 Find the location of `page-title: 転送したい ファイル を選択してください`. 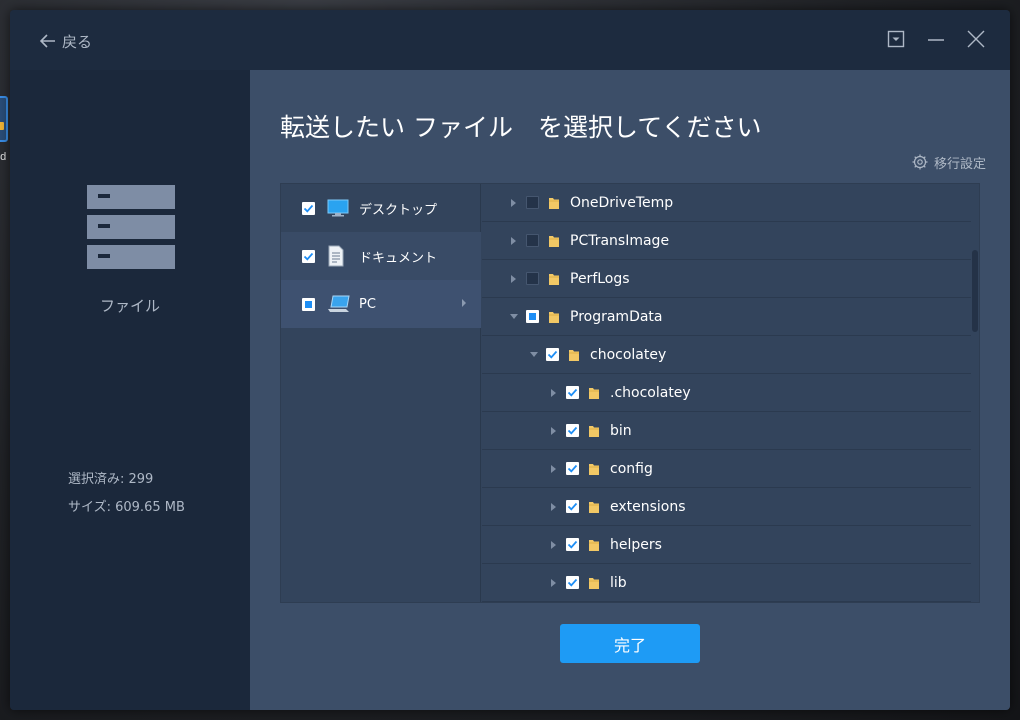

page-title: 転送したい ファイル を選択してください is located at coordinates (521, 127).